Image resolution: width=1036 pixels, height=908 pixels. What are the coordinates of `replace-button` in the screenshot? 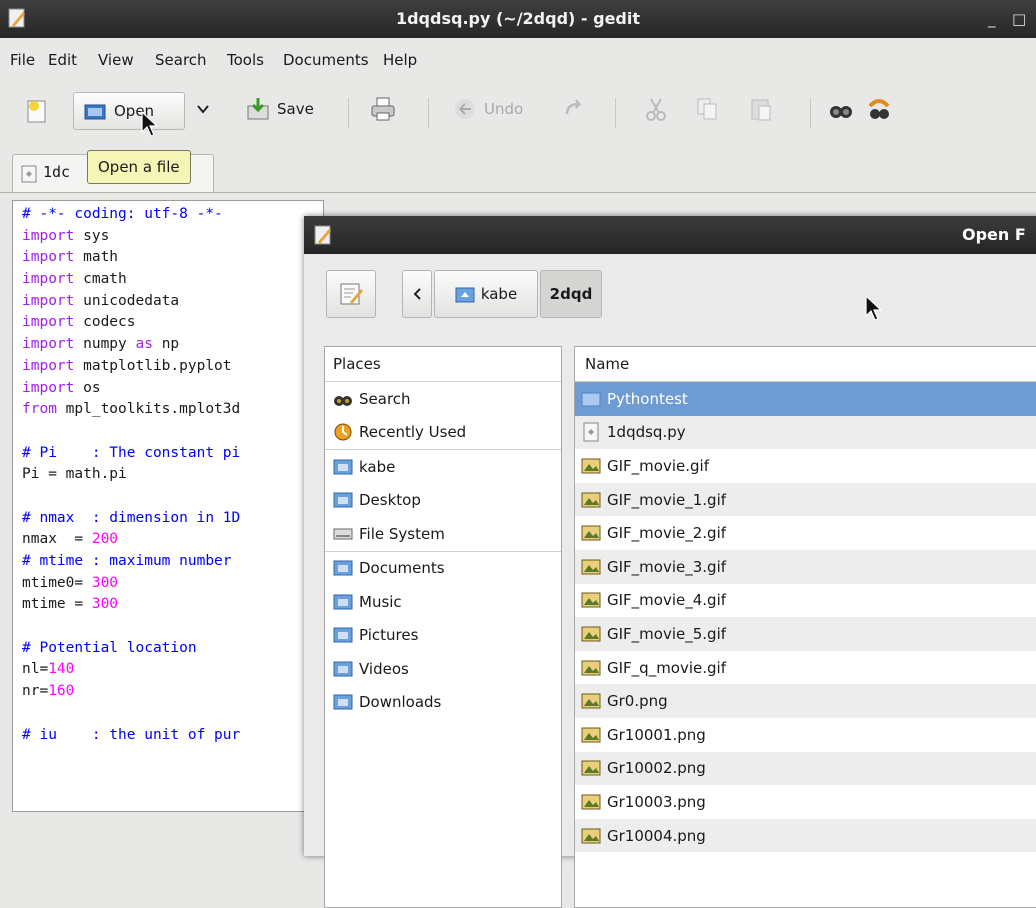 It's located at (879, 109).